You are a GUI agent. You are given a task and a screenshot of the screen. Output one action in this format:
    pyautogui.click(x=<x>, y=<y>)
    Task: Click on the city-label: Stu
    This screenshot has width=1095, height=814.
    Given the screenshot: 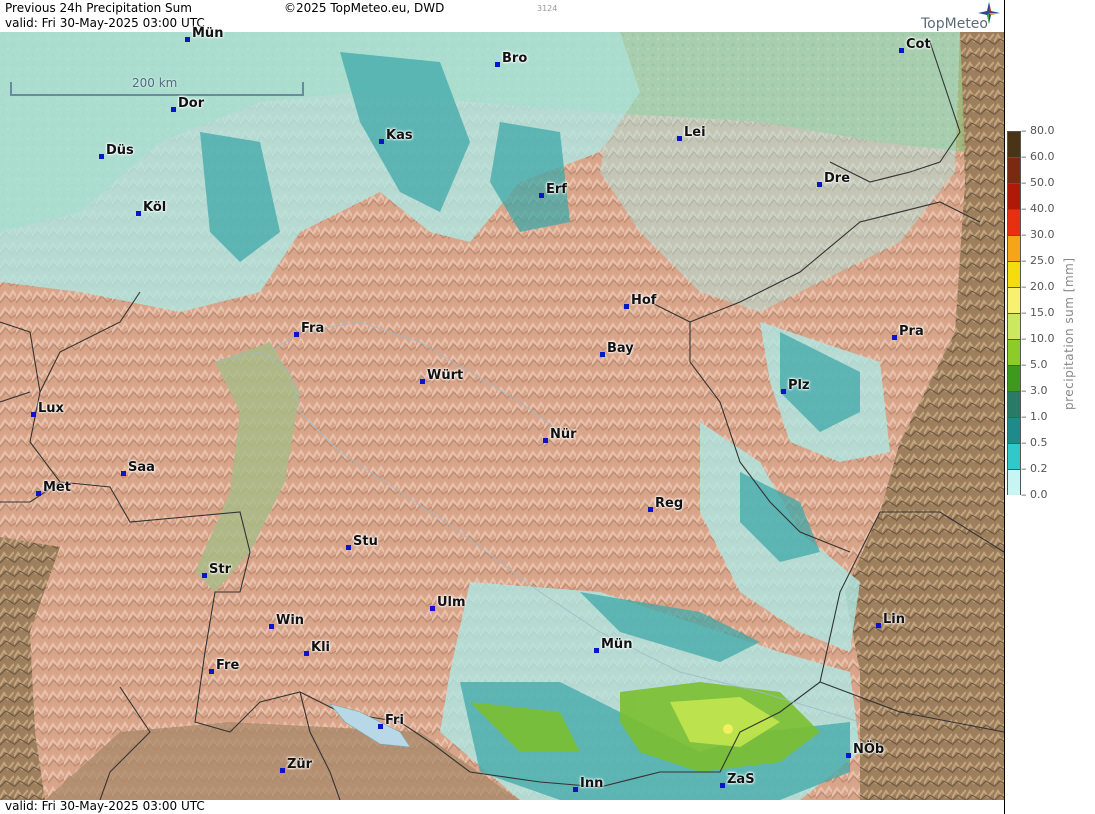 What is the action you would take?
    pyautogui.click(x=362, y=542)
    